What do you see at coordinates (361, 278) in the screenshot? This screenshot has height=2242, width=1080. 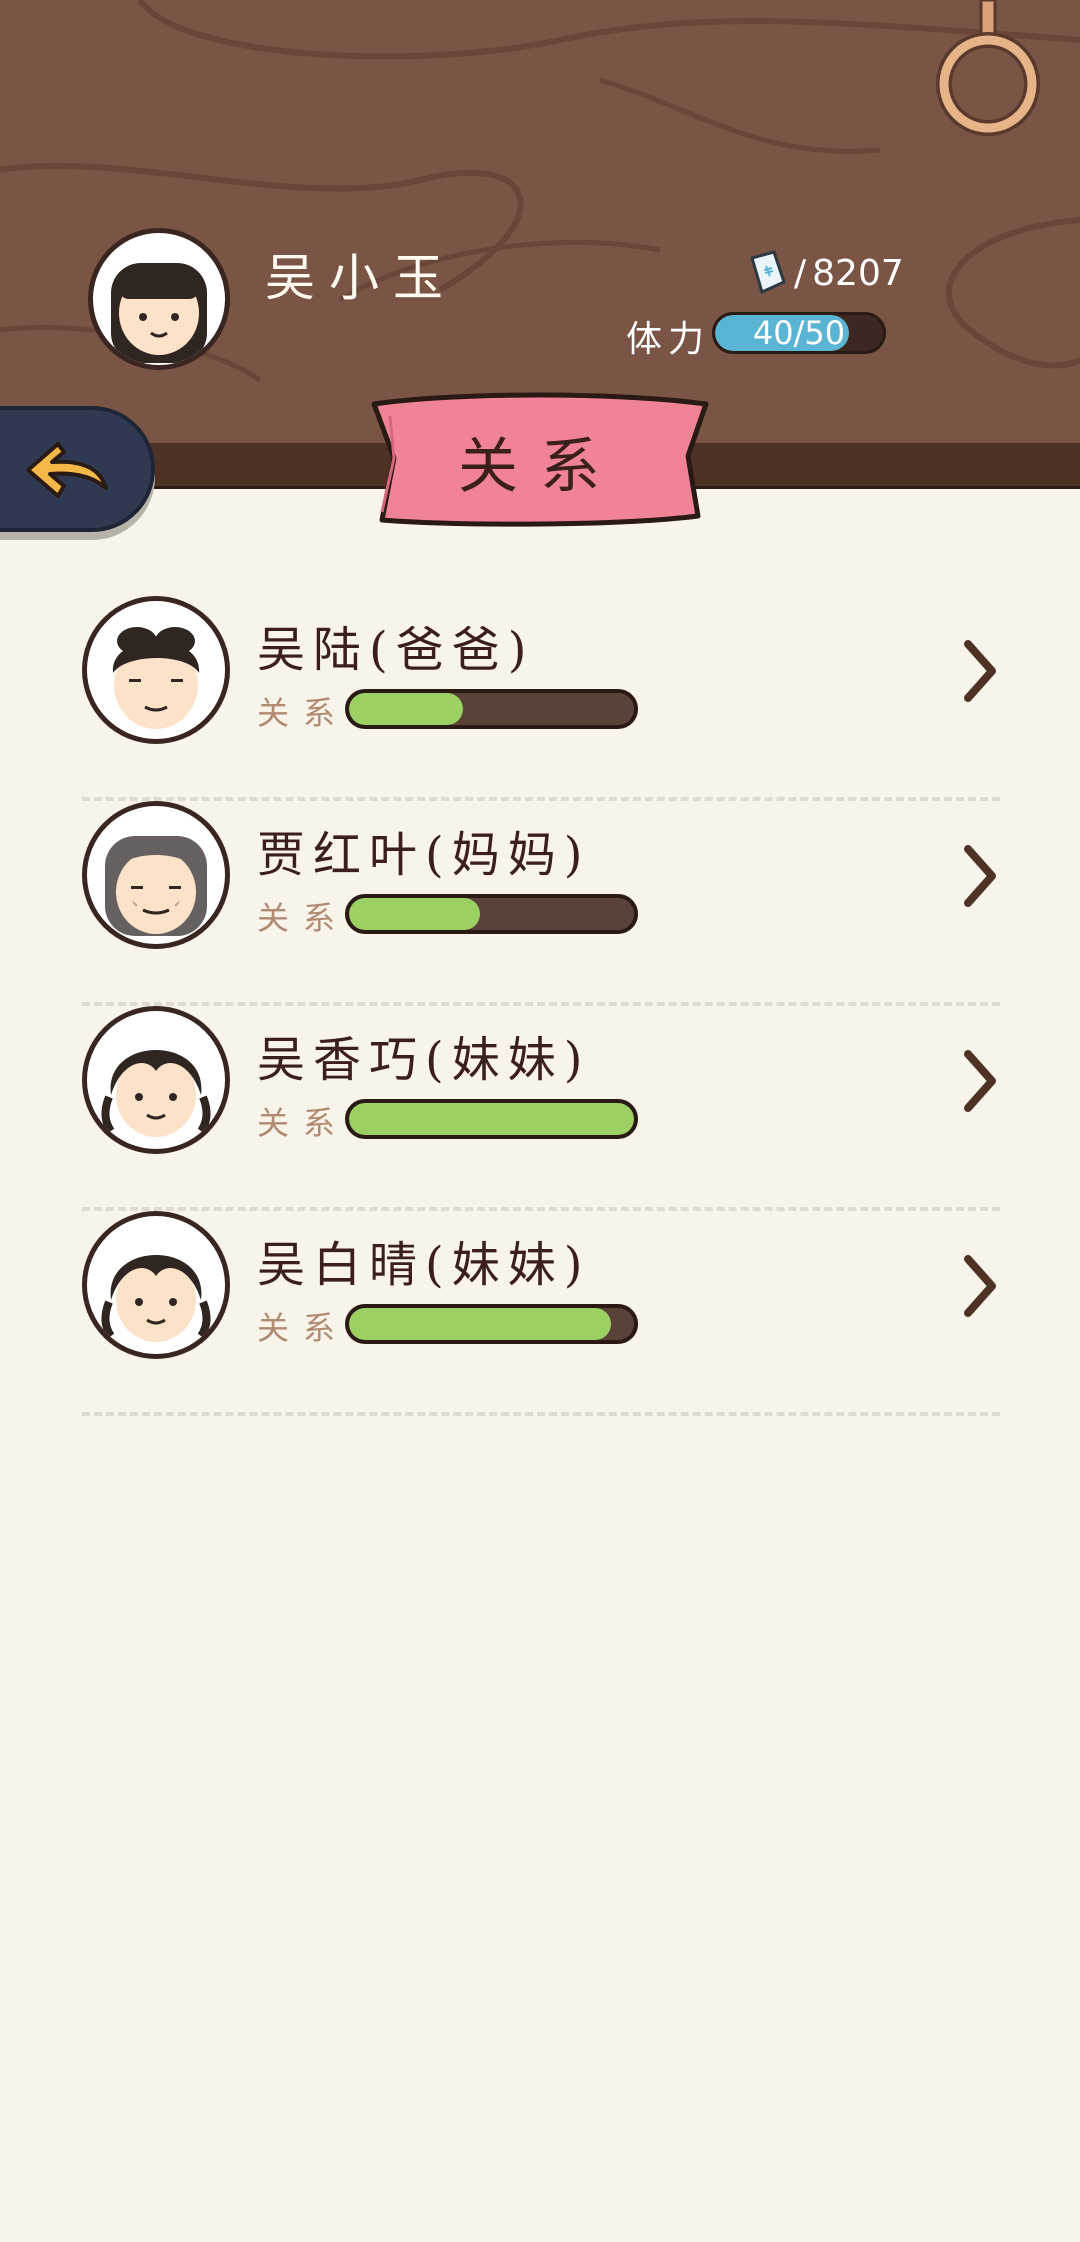 I see `player-name: 吴小玉` at bounding box center [361, 278].